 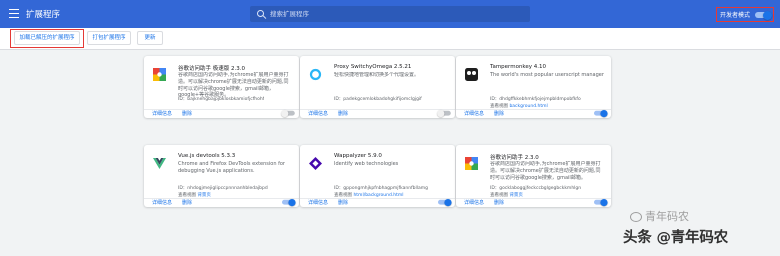 I want to click on extension-description: Identify web technologies, so click(x=366, y=164).